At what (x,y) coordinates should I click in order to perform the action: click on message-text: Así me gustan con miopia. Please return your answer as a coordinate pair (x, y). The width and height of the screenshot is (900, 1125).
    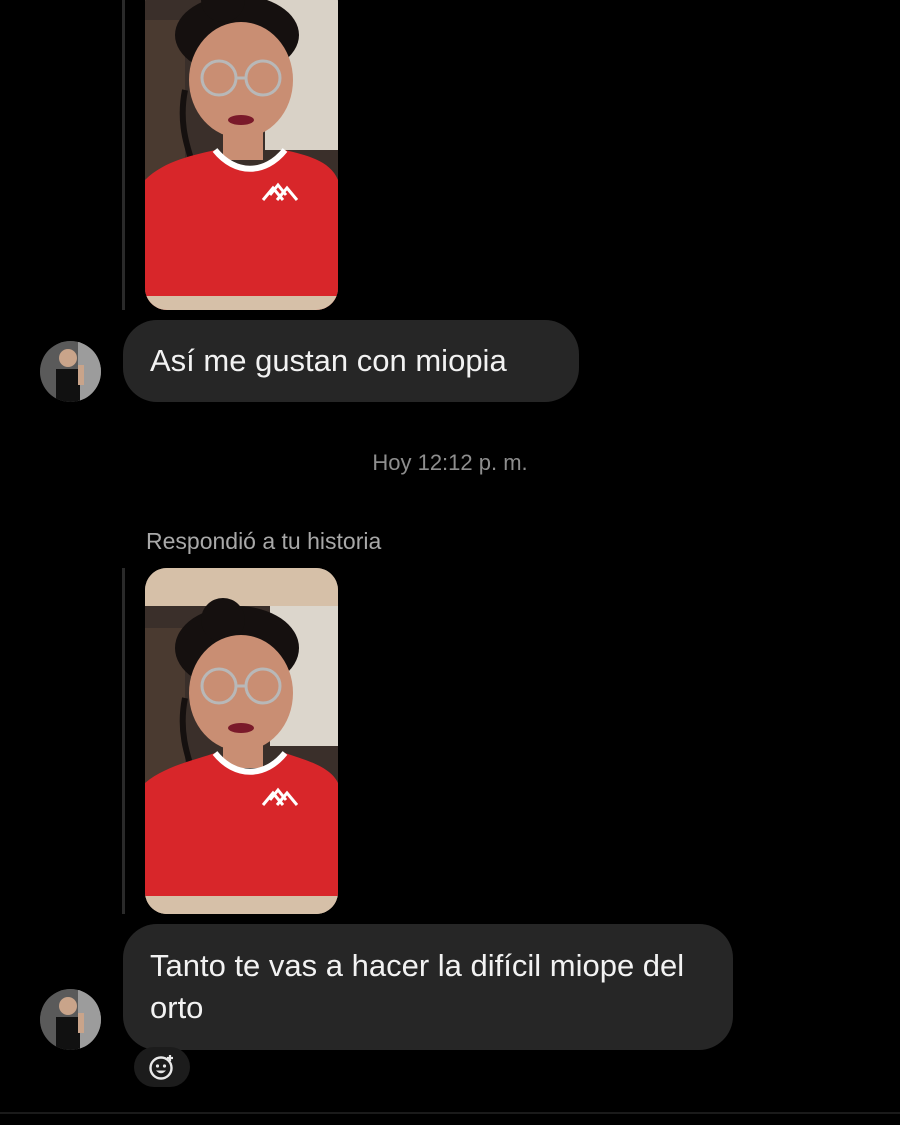
    Looking at the image, I should click on (328, 360).